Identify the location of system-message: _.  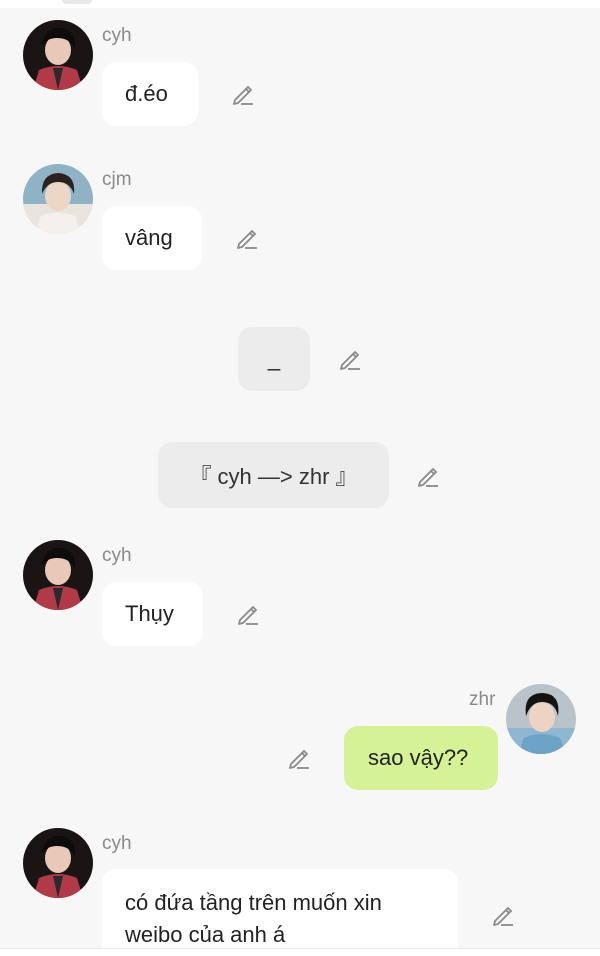
(274, 359).